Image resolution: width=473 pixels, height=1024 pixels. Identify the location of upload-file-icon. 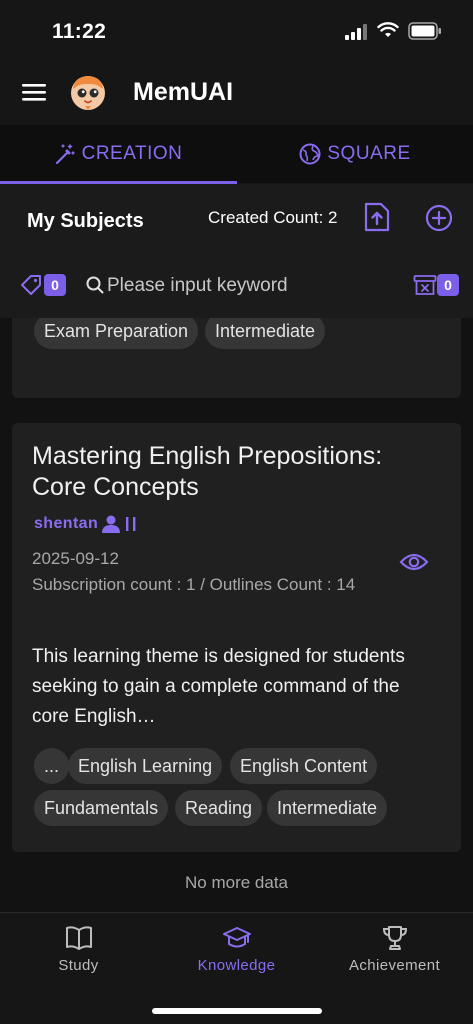
(377, 217).